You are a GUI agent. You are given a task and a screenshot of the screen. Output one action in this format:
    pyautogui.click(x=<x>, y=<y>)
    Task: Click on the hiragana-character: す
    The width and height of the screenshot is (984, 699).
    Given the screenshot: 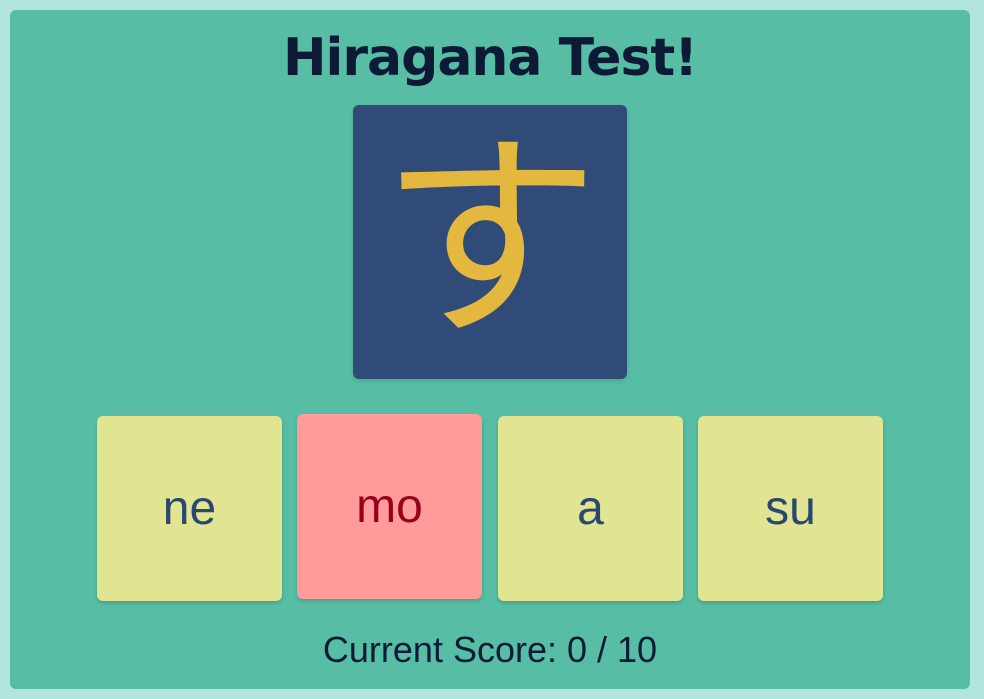 What is the action you would take?
    pyautogui.click(x=489, y=240)
    